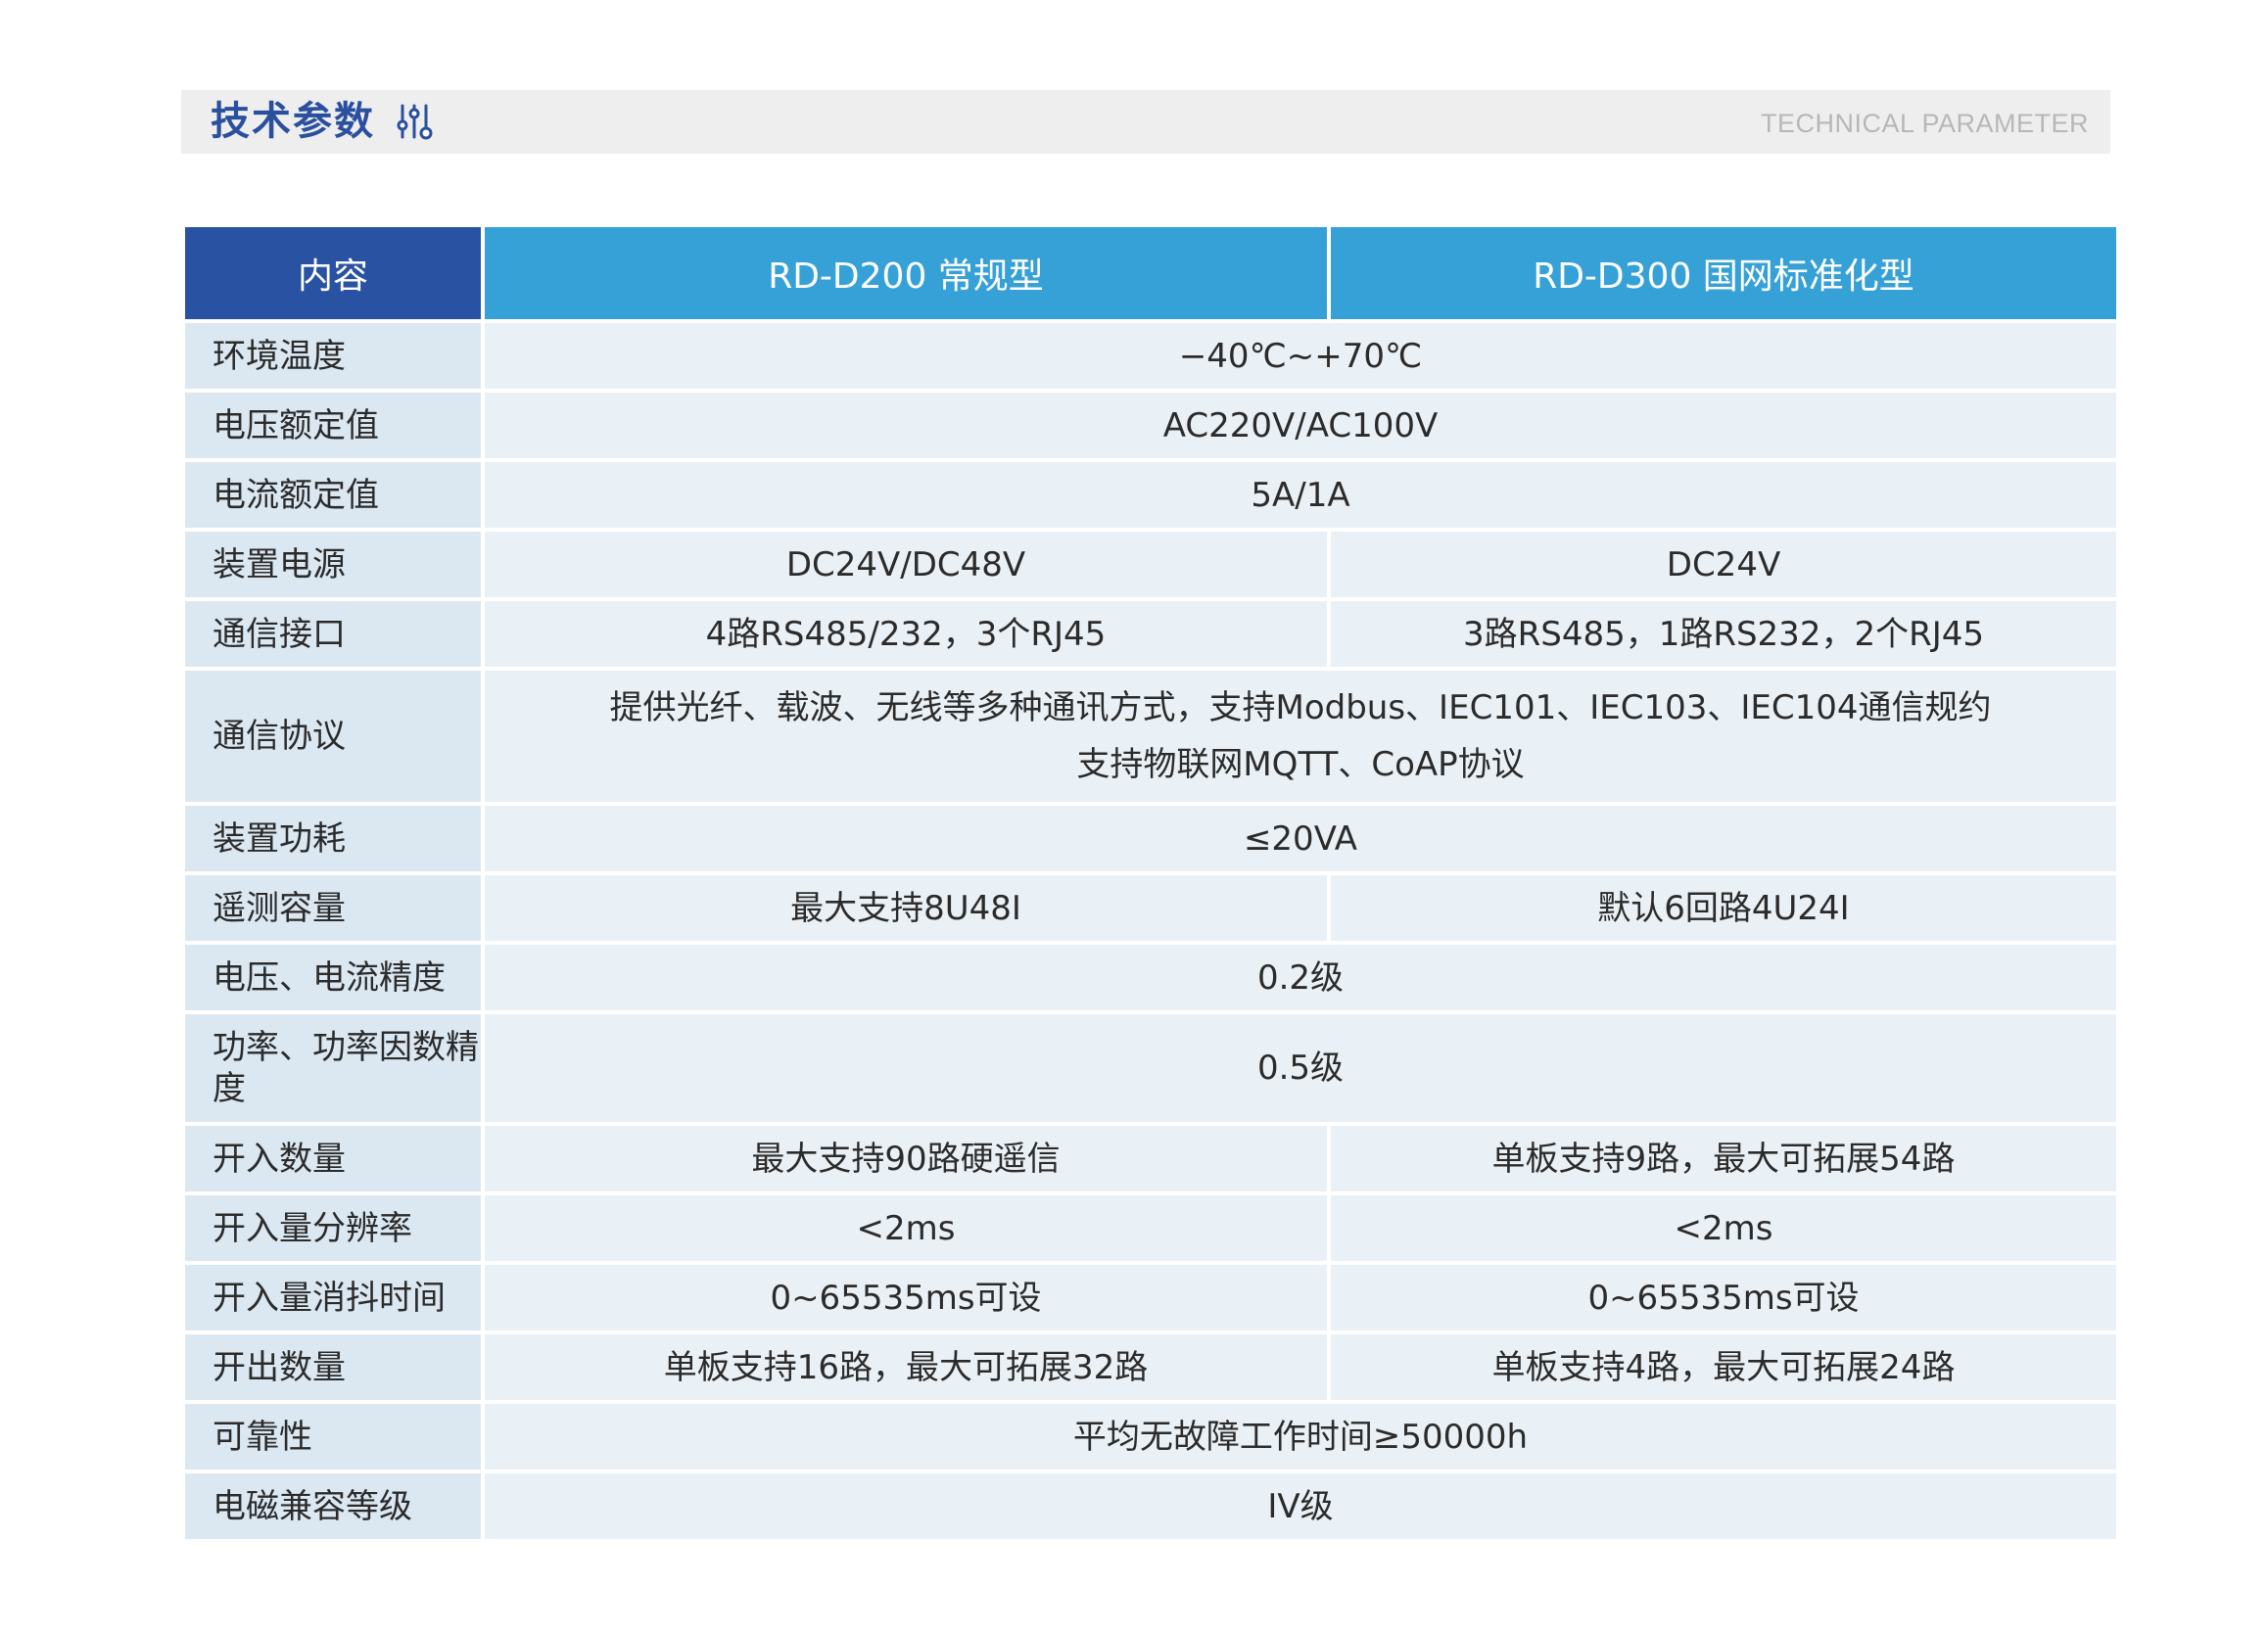  I want to click on column-header-content: 内容, so click(333, 273).